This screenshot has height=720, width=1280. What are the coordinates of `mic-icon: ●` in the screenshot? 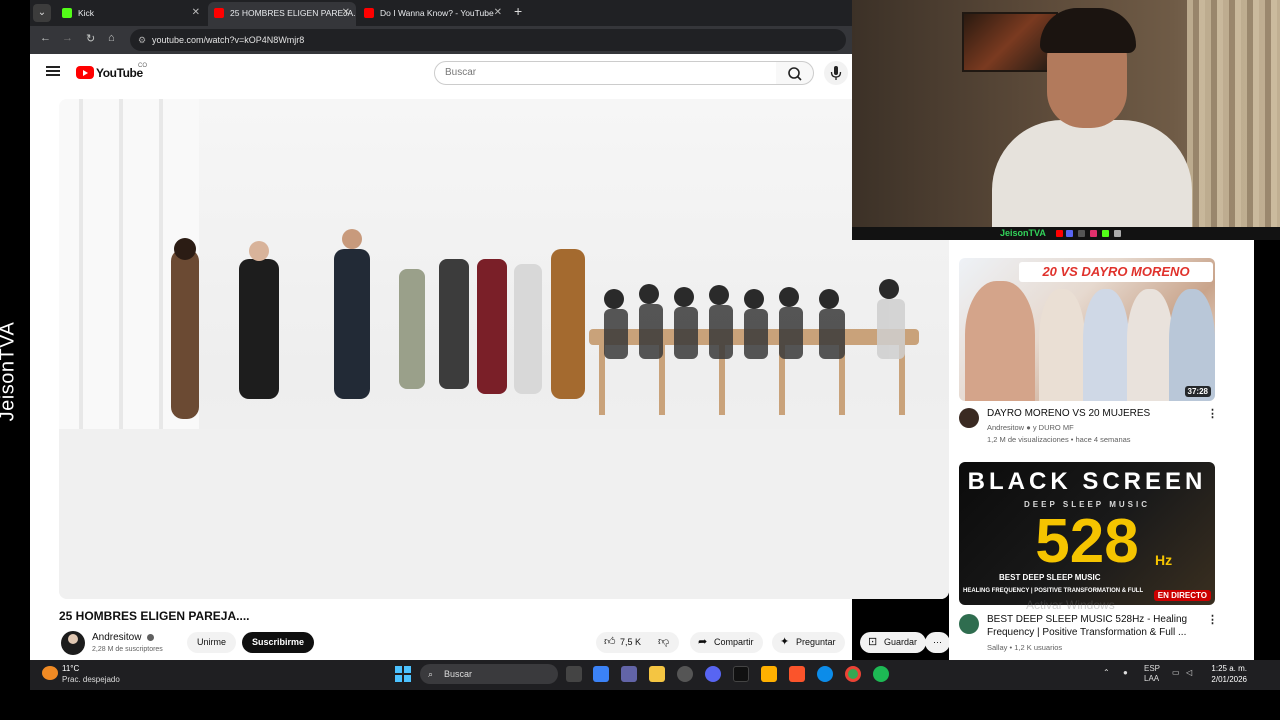 It's located at (1125, 672).